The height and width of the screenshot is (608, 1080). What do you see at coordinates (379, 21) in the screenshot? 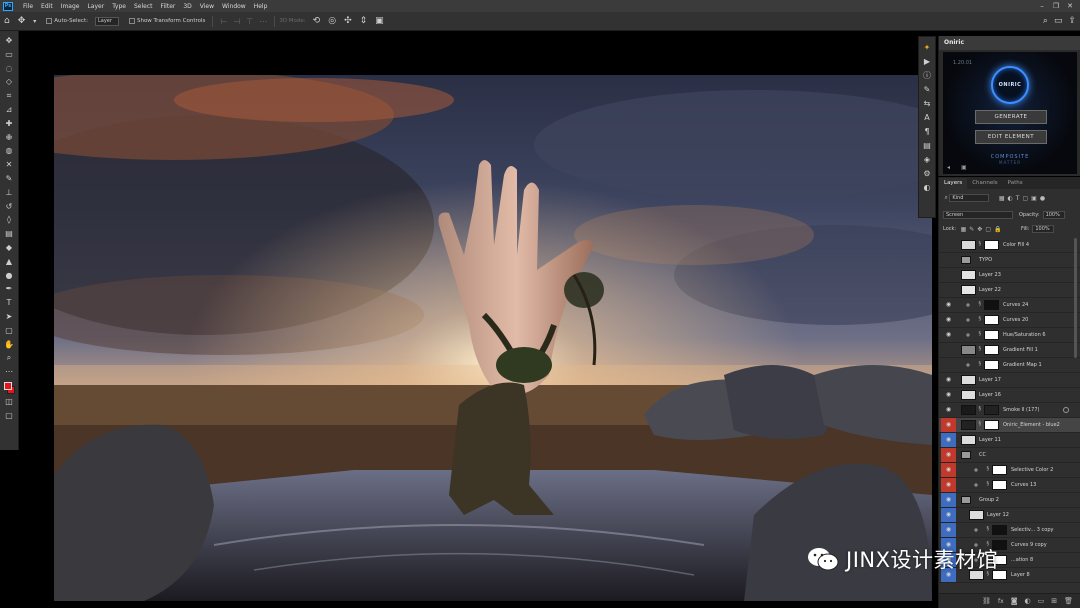
I see `3d-scale-icon: ▣` at bounding box center [379, 21].